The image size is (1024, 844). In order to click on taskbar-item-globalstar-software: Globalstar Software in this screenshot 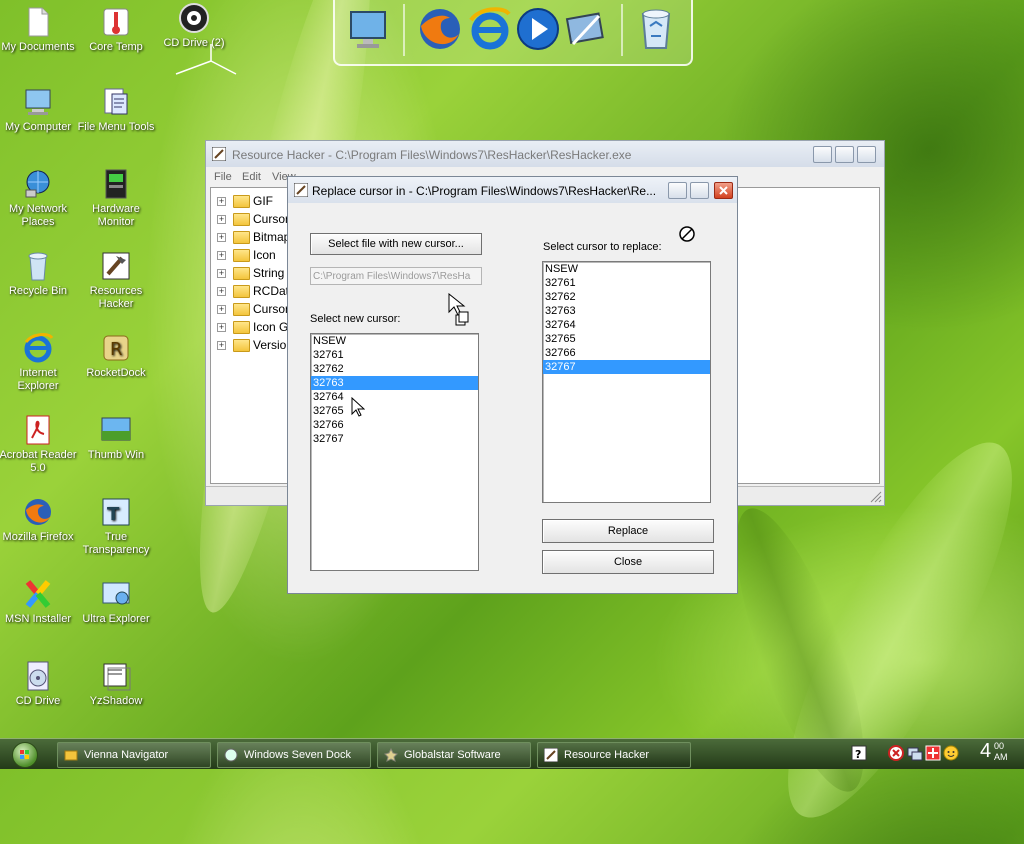, I will do `click(454, 755)`.